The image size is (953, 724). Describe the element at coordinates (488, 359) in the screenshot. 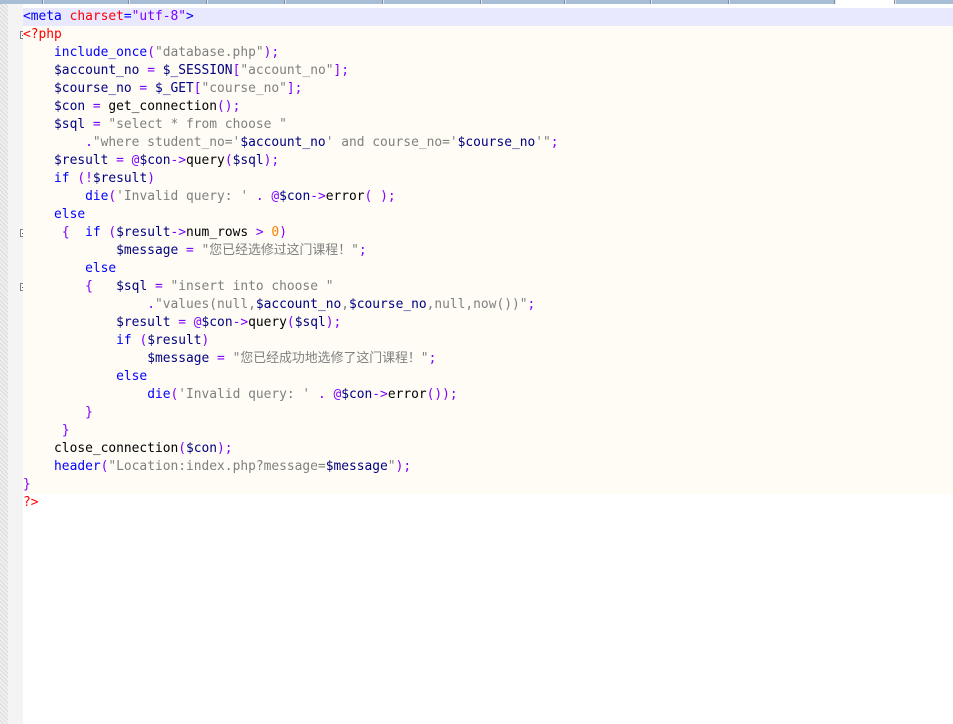

I see `code-line: $message = "您已经成功地选修了这门课程！";` at that location.